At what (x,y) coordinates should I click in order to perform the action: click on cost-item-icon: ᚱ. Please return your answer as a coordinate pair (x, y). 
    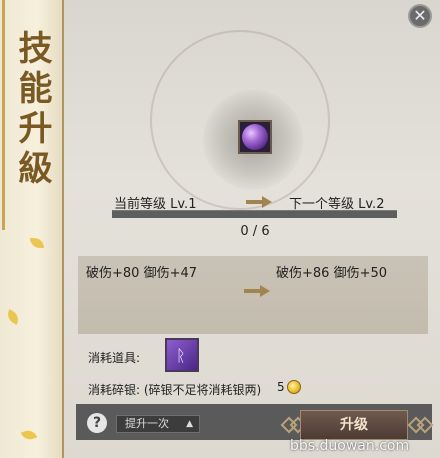
    Looking at the image, I should click on (182, 355).